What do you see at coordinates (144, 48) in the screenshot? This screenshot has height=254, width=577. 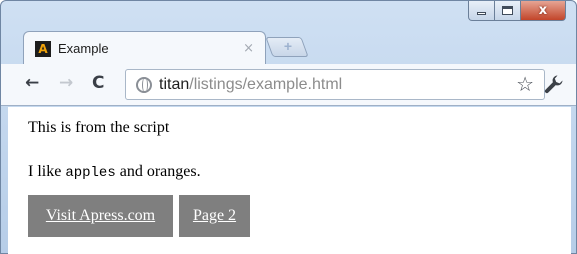 I see `tab-example: A Example ×` at bounding box center [144, 48].